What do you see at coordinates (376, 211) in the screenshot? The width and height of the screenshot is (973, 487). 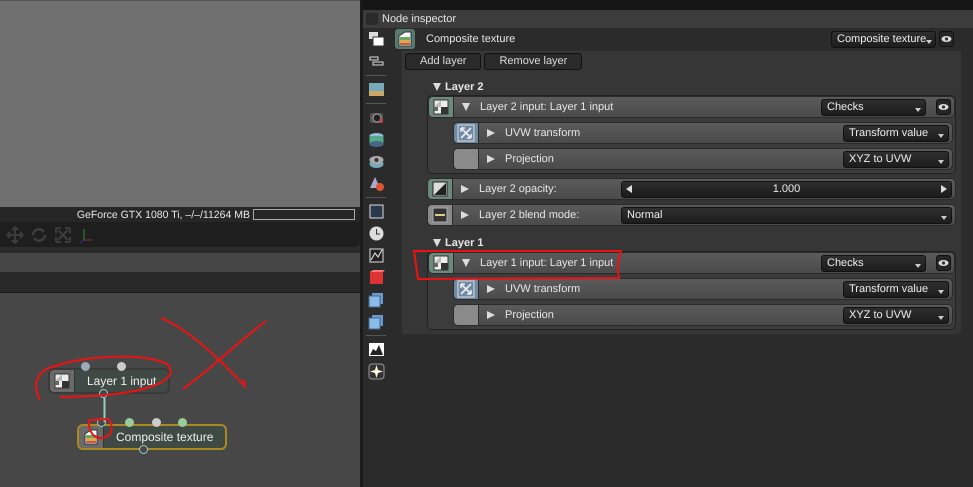 I see `frame-icon` at bounding box center [376, 211].